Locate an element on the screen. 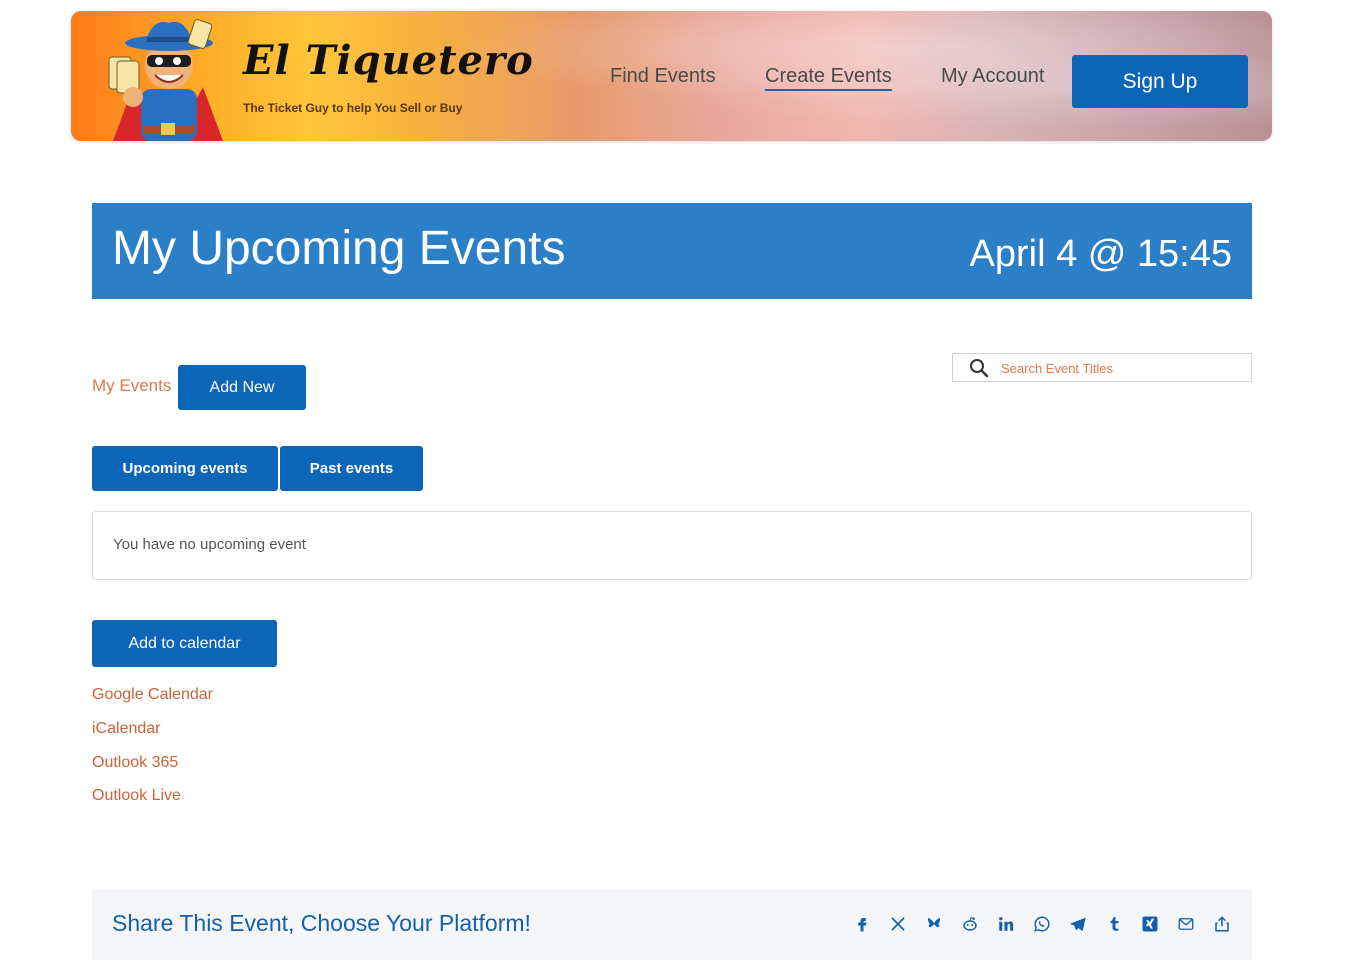 This screenshot has width=1349, height=978. page-title: My Upcoming Events is located at coordinates (339, 248).